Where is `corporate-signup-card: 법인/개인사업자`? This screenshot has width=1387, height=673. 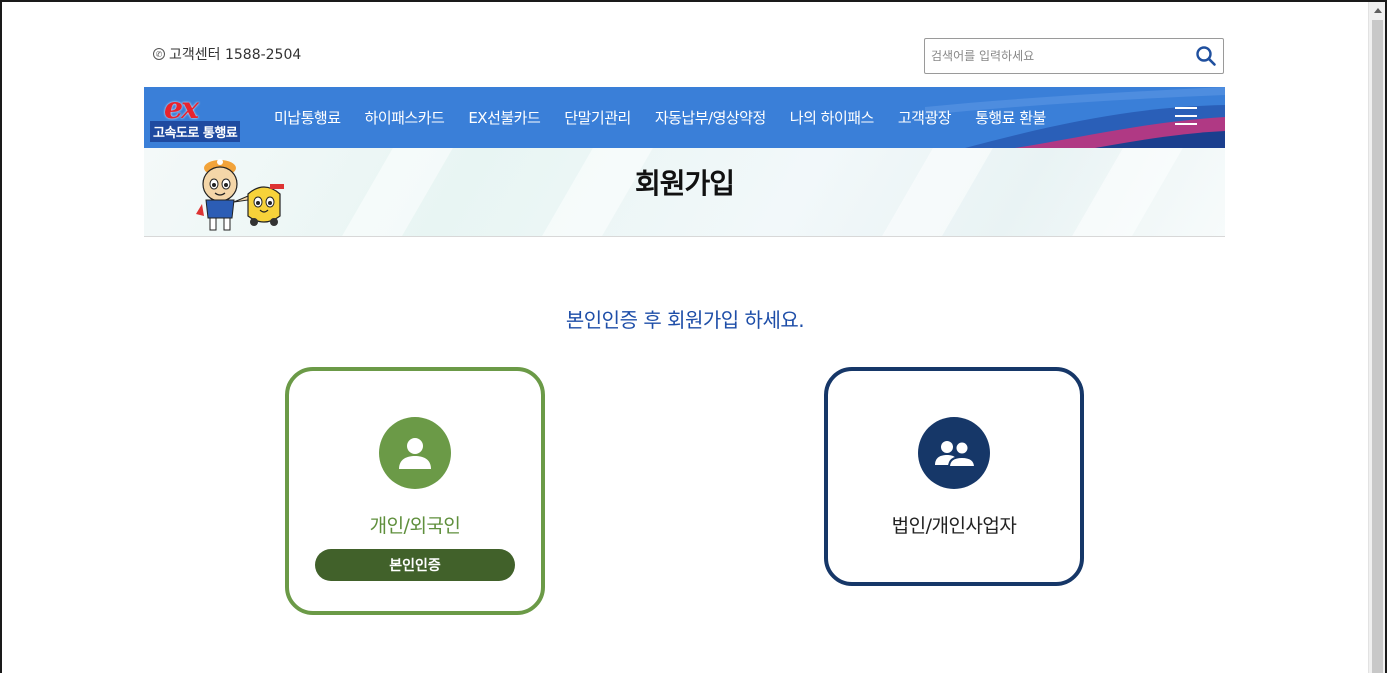 corporate-signup-card: 법인/개인사업자 is located at coordinates (954, 476).